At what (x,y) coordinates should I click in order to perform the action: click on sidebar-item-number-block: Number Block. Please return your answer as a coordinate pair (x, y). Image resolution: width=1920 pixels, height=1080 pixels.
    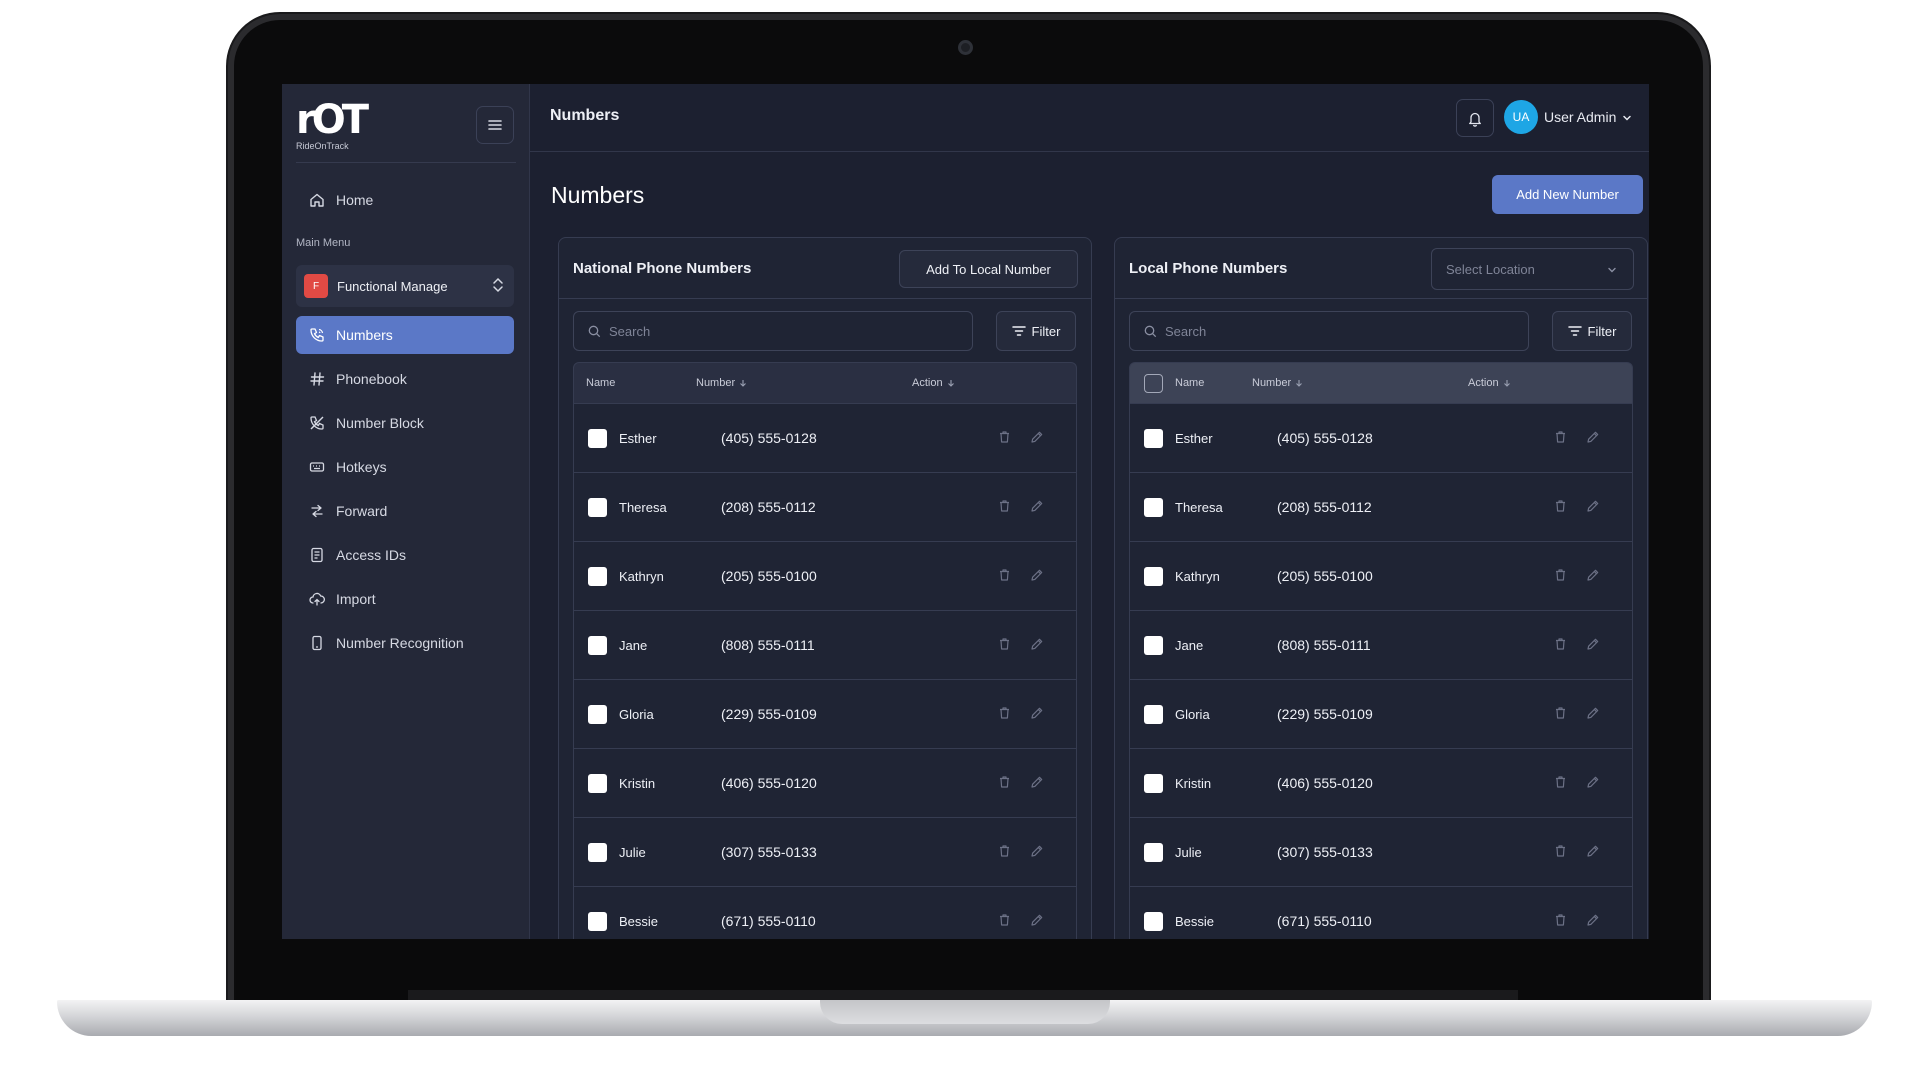
    Looking at the image, I should click on (405, 423).